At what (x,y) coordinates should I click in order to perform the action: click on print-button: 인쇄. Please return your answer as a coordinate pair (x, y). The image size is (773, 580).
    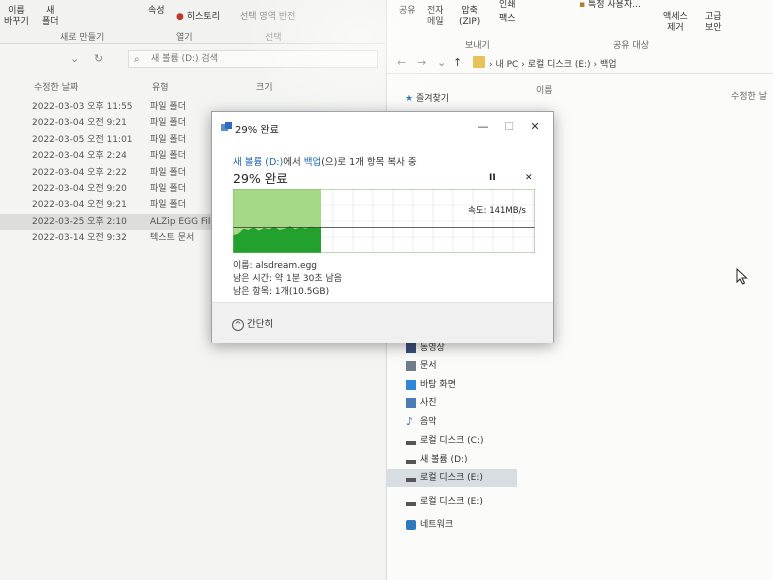
    Looking at the image, I should click on (507, 5).